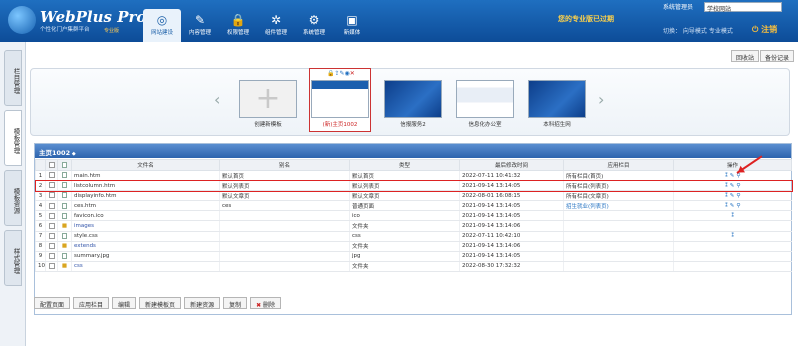 The width and height of the screenshot is (798, 346). I want to click on nav-component: ✲ 组件管理, so click(276, 25).